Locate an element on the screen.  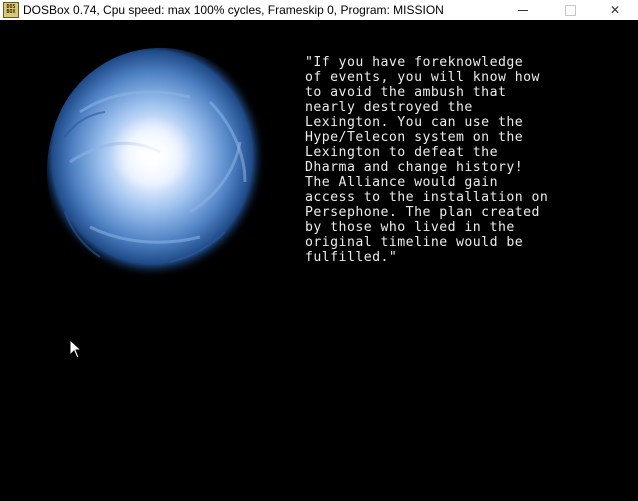
minimize-button is located at coordinates (523, 10).